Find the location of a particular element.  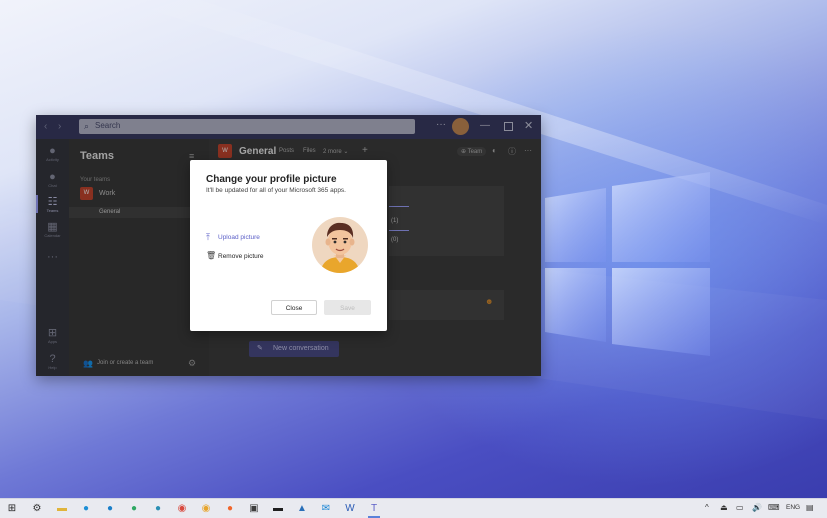

terminal-icon: ▣ is located at coordinates (254, 509).